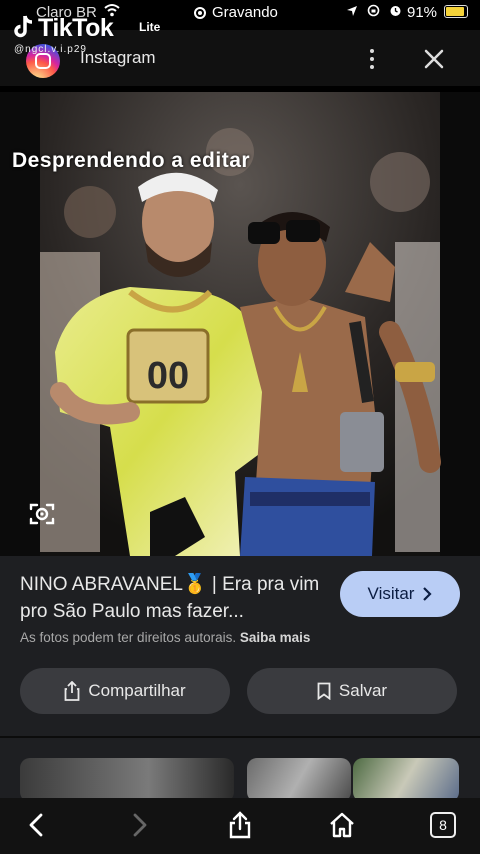  What do you see at coordinates (352, 10) in the screenshot?
I see `location-icon` at bounding box center [352, 10].